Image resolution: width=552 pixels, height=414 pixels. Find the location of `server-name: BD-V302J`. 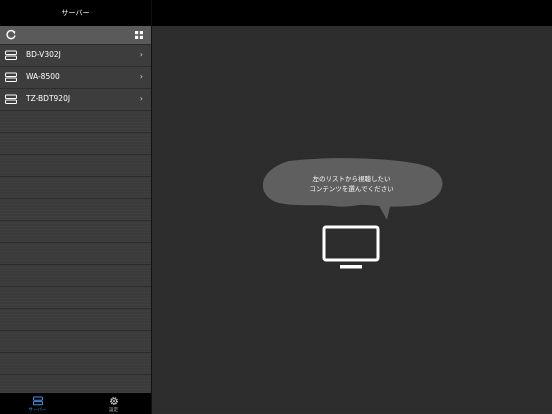

server-name: BD-V302J is located at coordinates (43, 54).